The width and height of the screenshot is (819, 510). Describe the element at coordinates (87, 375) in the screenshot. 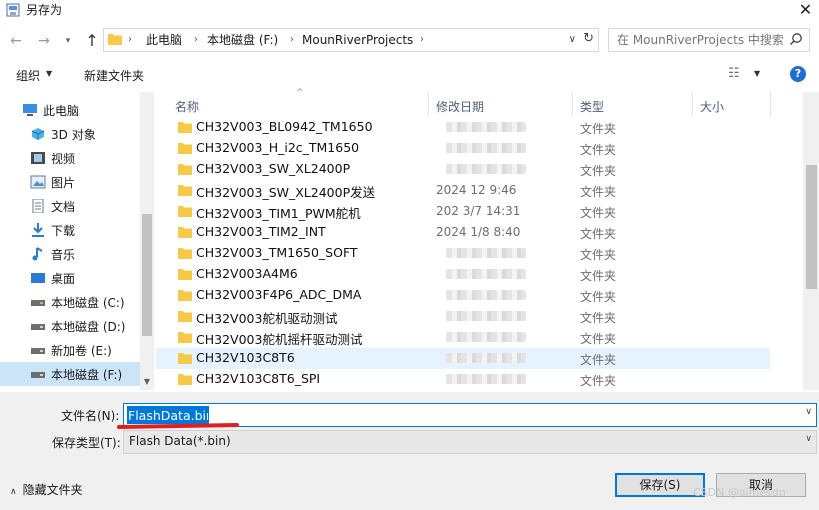

I see `sidebar-item-label: 本地磁盘 (F:)` at that location.